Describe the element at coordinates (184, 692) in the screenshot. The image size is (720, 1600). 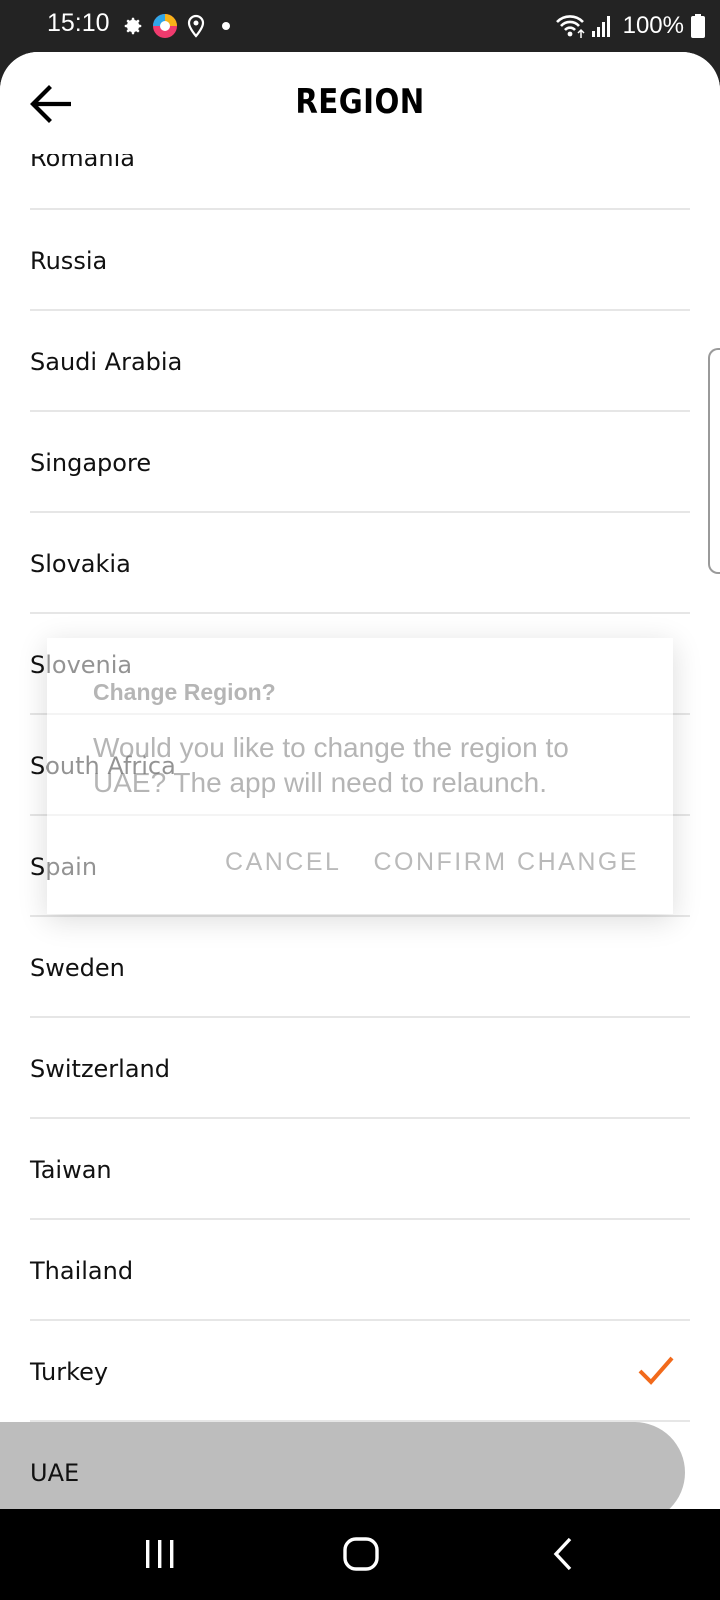
I see `dialog-title: Change Region?` at that location.